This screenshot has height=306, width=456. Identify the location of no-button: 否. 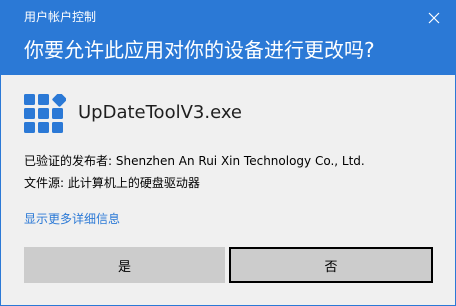
(331, 265).